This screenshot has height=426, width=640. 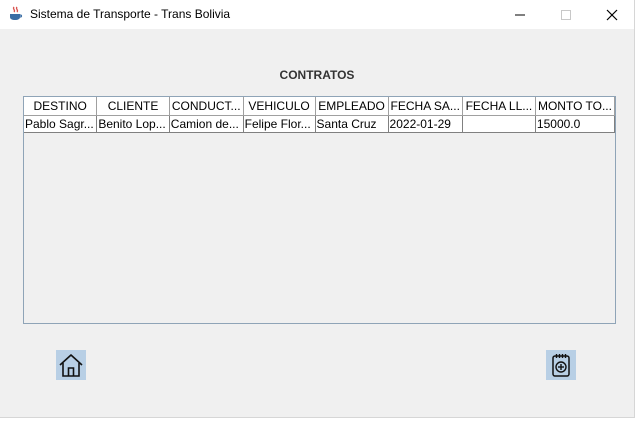 I want to click on add-contract-button, so click(x=561, y=365).